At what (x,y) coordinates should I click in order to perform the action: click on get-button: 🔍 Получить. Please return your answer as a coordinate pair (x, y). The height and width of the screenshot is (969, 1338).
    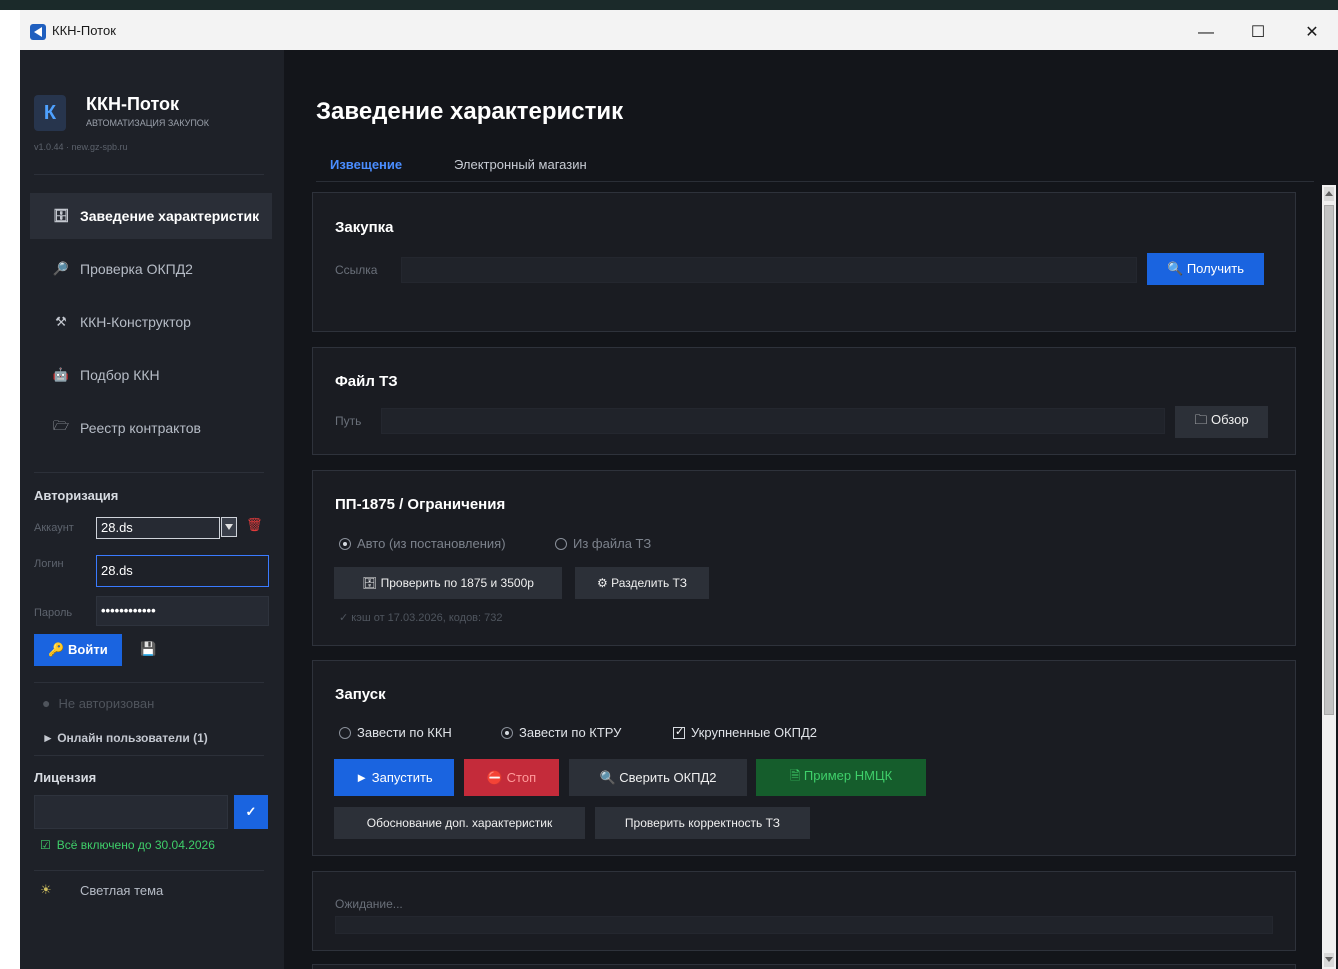
    Looking at the image, I should click on (1205, 269).